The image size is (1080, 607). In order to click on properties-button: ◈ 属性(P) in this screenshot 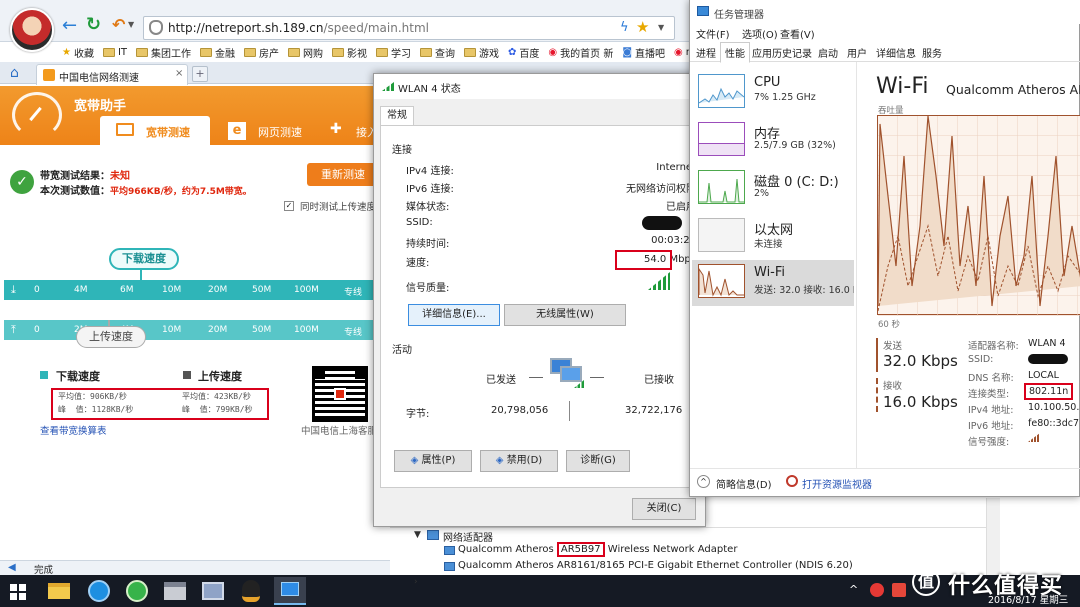, I will do `click(433, 461)`.